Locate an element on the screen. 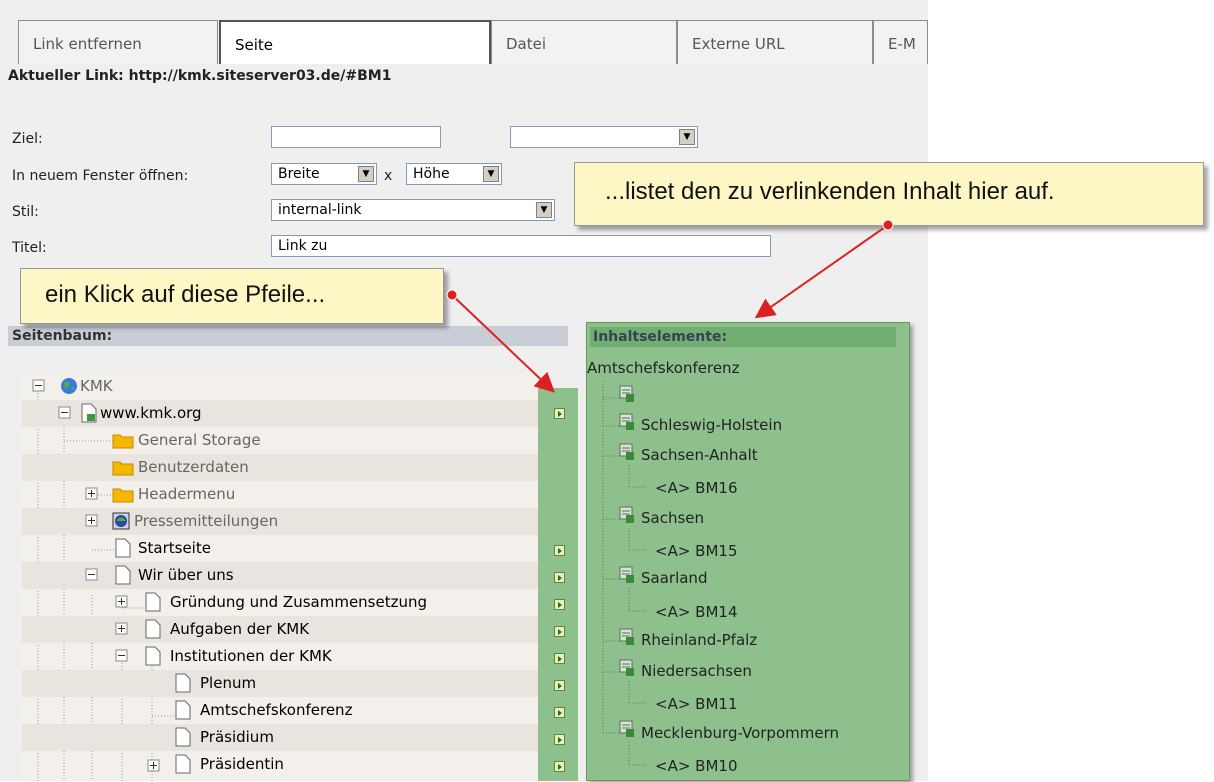 The height and width of the screenshot is (782, 1214). tree-label: Institutionen der KMK is located at coordinates (251, 656).